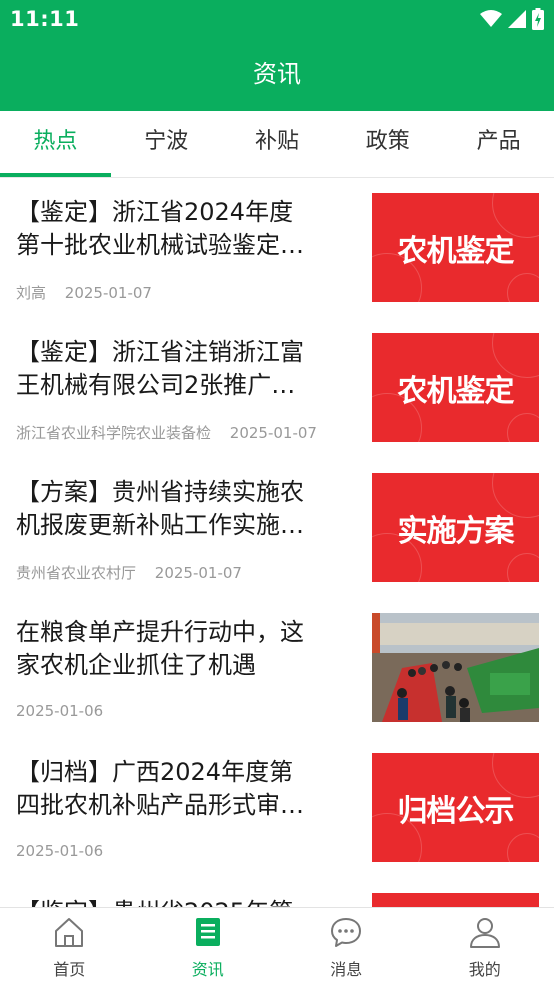 The width and height of the screenshot is (554, 984). What do you see at coordinates (55, 144) in the screenshot?
I see `tab-hot: 热点` at bounding box center [55, 144].